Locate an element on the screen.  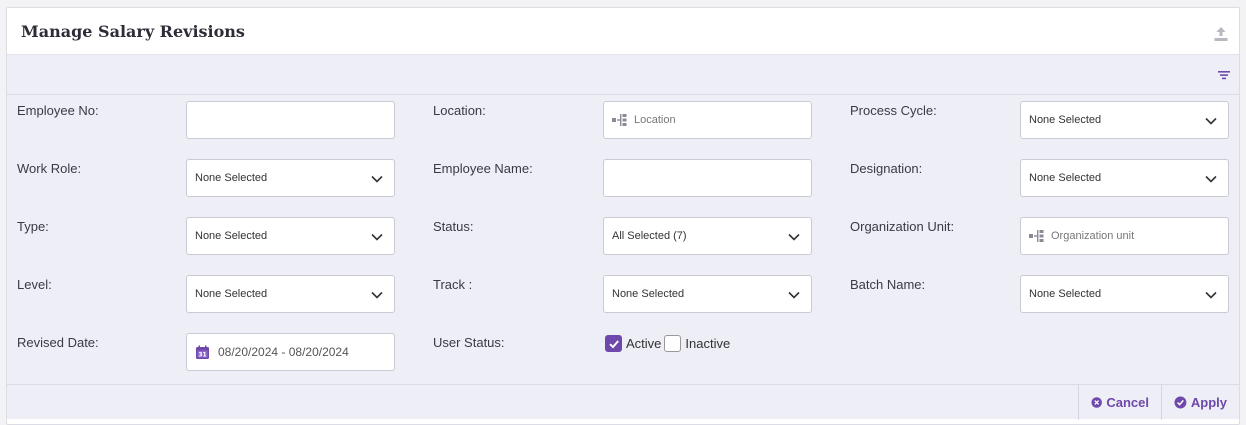
revised-date-picker: 31 08/20/2024 - 08/20/2024 is located at coordinates (290, 352).